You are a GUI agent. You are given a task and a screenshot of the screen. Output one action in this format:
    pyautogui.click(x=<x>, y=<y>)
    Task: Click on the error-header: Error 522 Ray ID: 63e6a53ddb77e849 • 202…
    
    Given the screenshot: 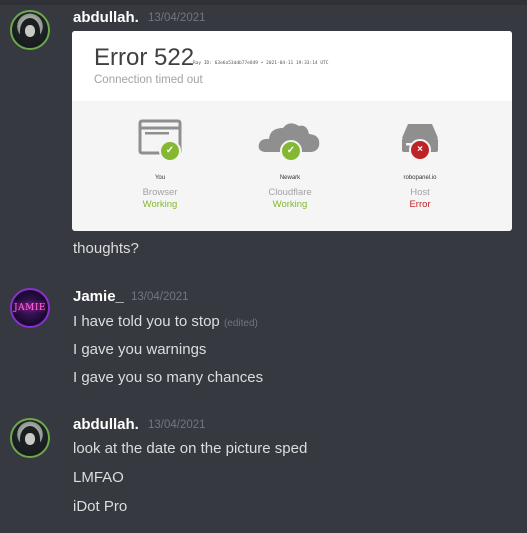 What is the action you would take?
    pyautogui.click(x=292, y=66)
    